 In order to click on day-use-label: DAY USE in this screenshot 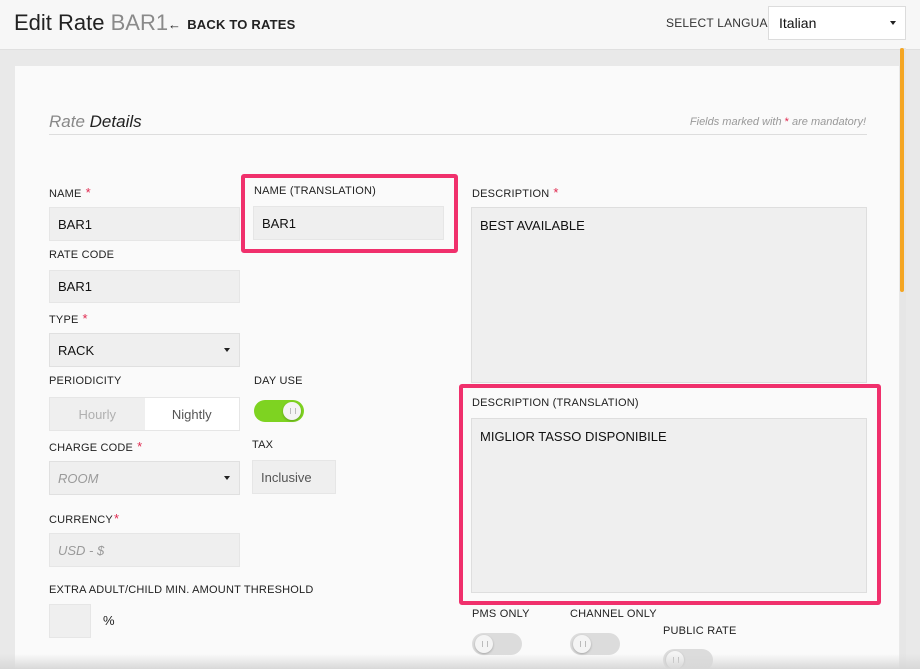, I will do `click(278, 381)`.